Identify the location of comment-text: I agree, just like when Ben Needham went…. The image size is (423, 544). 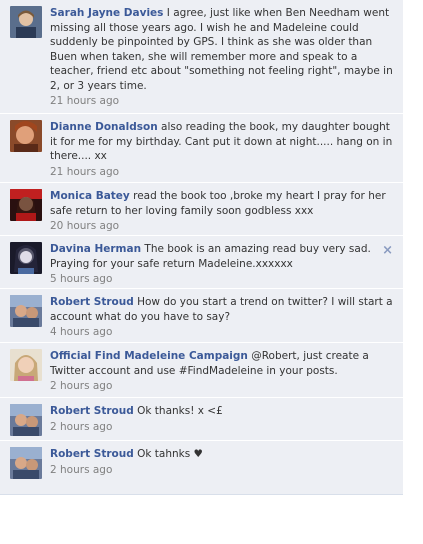
(221, 49).